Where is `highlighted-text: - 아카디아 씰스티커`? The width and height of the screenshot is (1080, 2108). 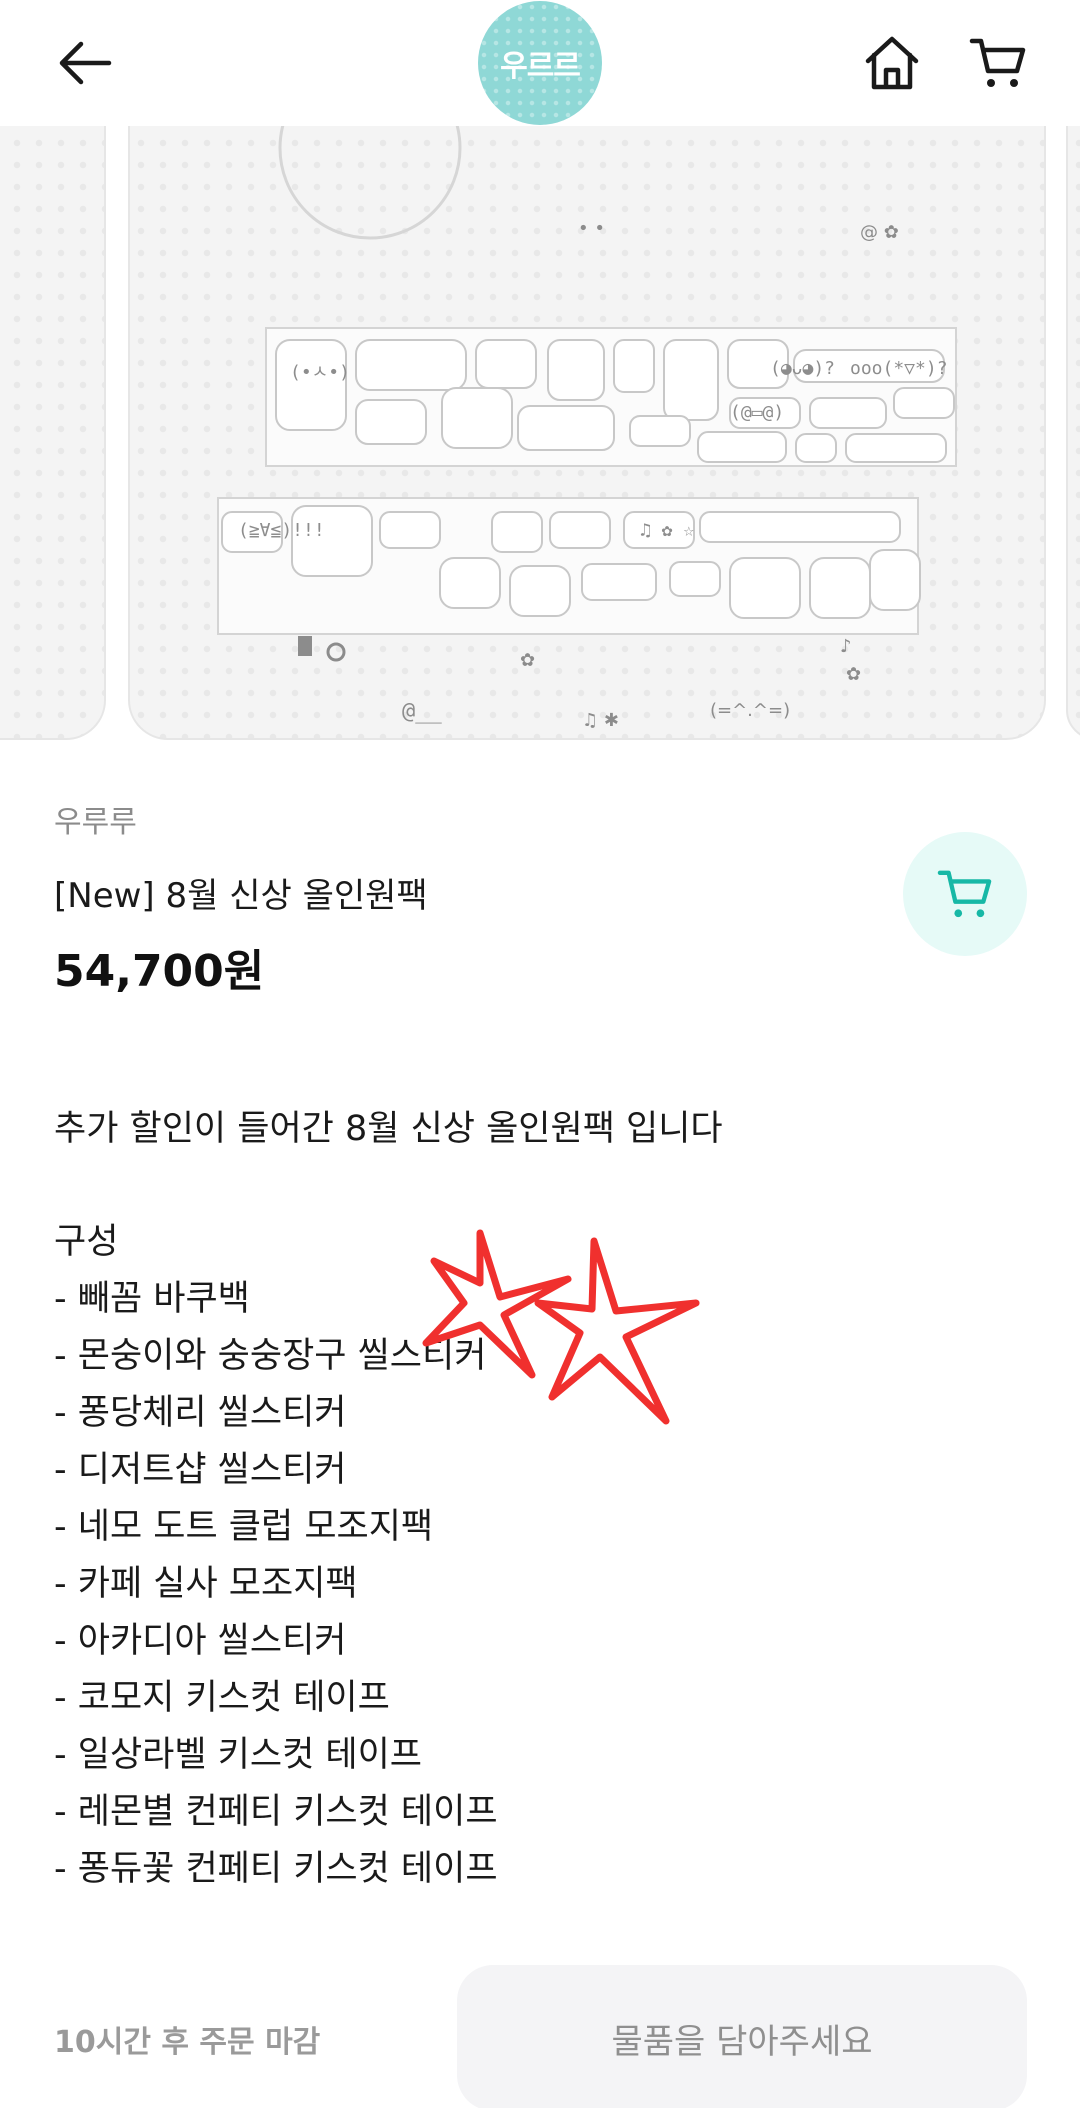 highlighted-text: - 아카디아 씰스티커 is located at coordinates (200, 1641).